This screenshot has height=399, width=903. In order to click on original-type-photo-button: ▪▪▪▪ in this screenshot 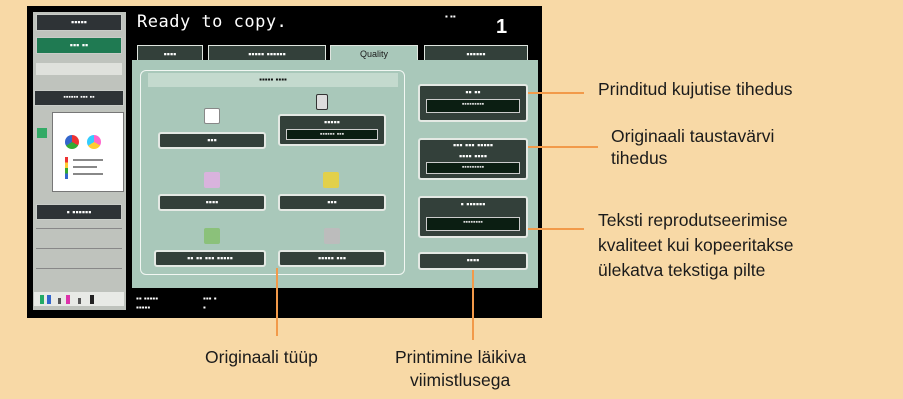, I will do `click(212, 202)`.